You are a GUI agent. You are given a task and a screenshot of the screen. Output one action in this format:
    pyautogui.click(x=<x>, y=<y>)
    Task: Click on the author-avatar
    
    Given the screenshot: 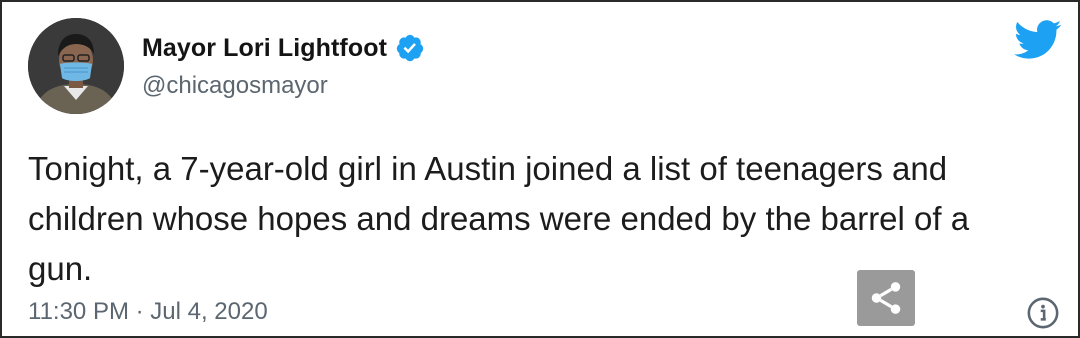 What is the action you would take?
    pyautogui.click(x=76, y=66)
    